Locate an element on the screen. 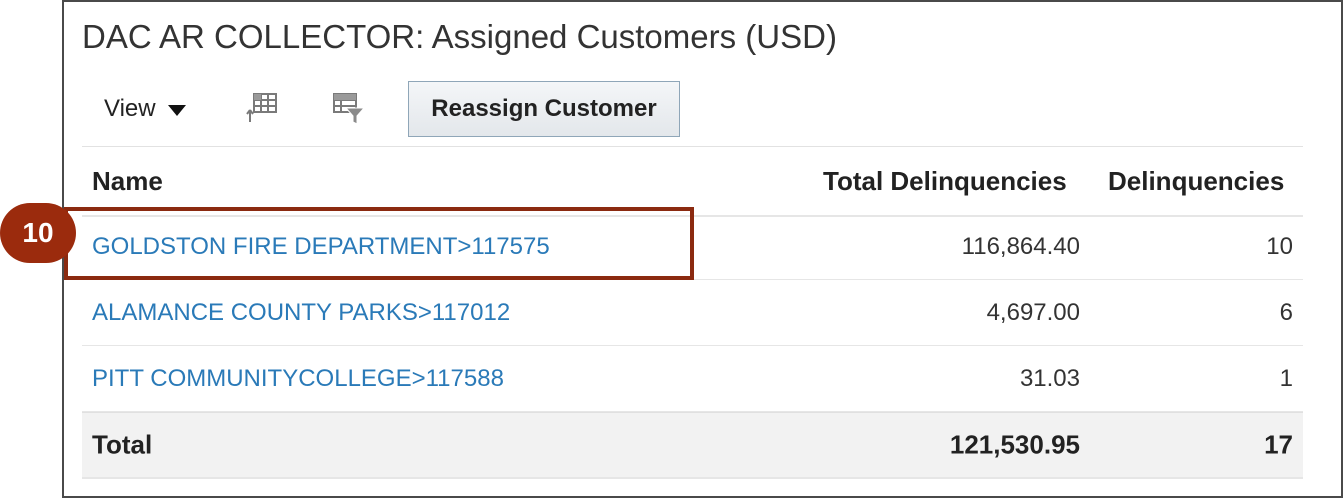  total-label: Total is located at coordinates (122, 444).